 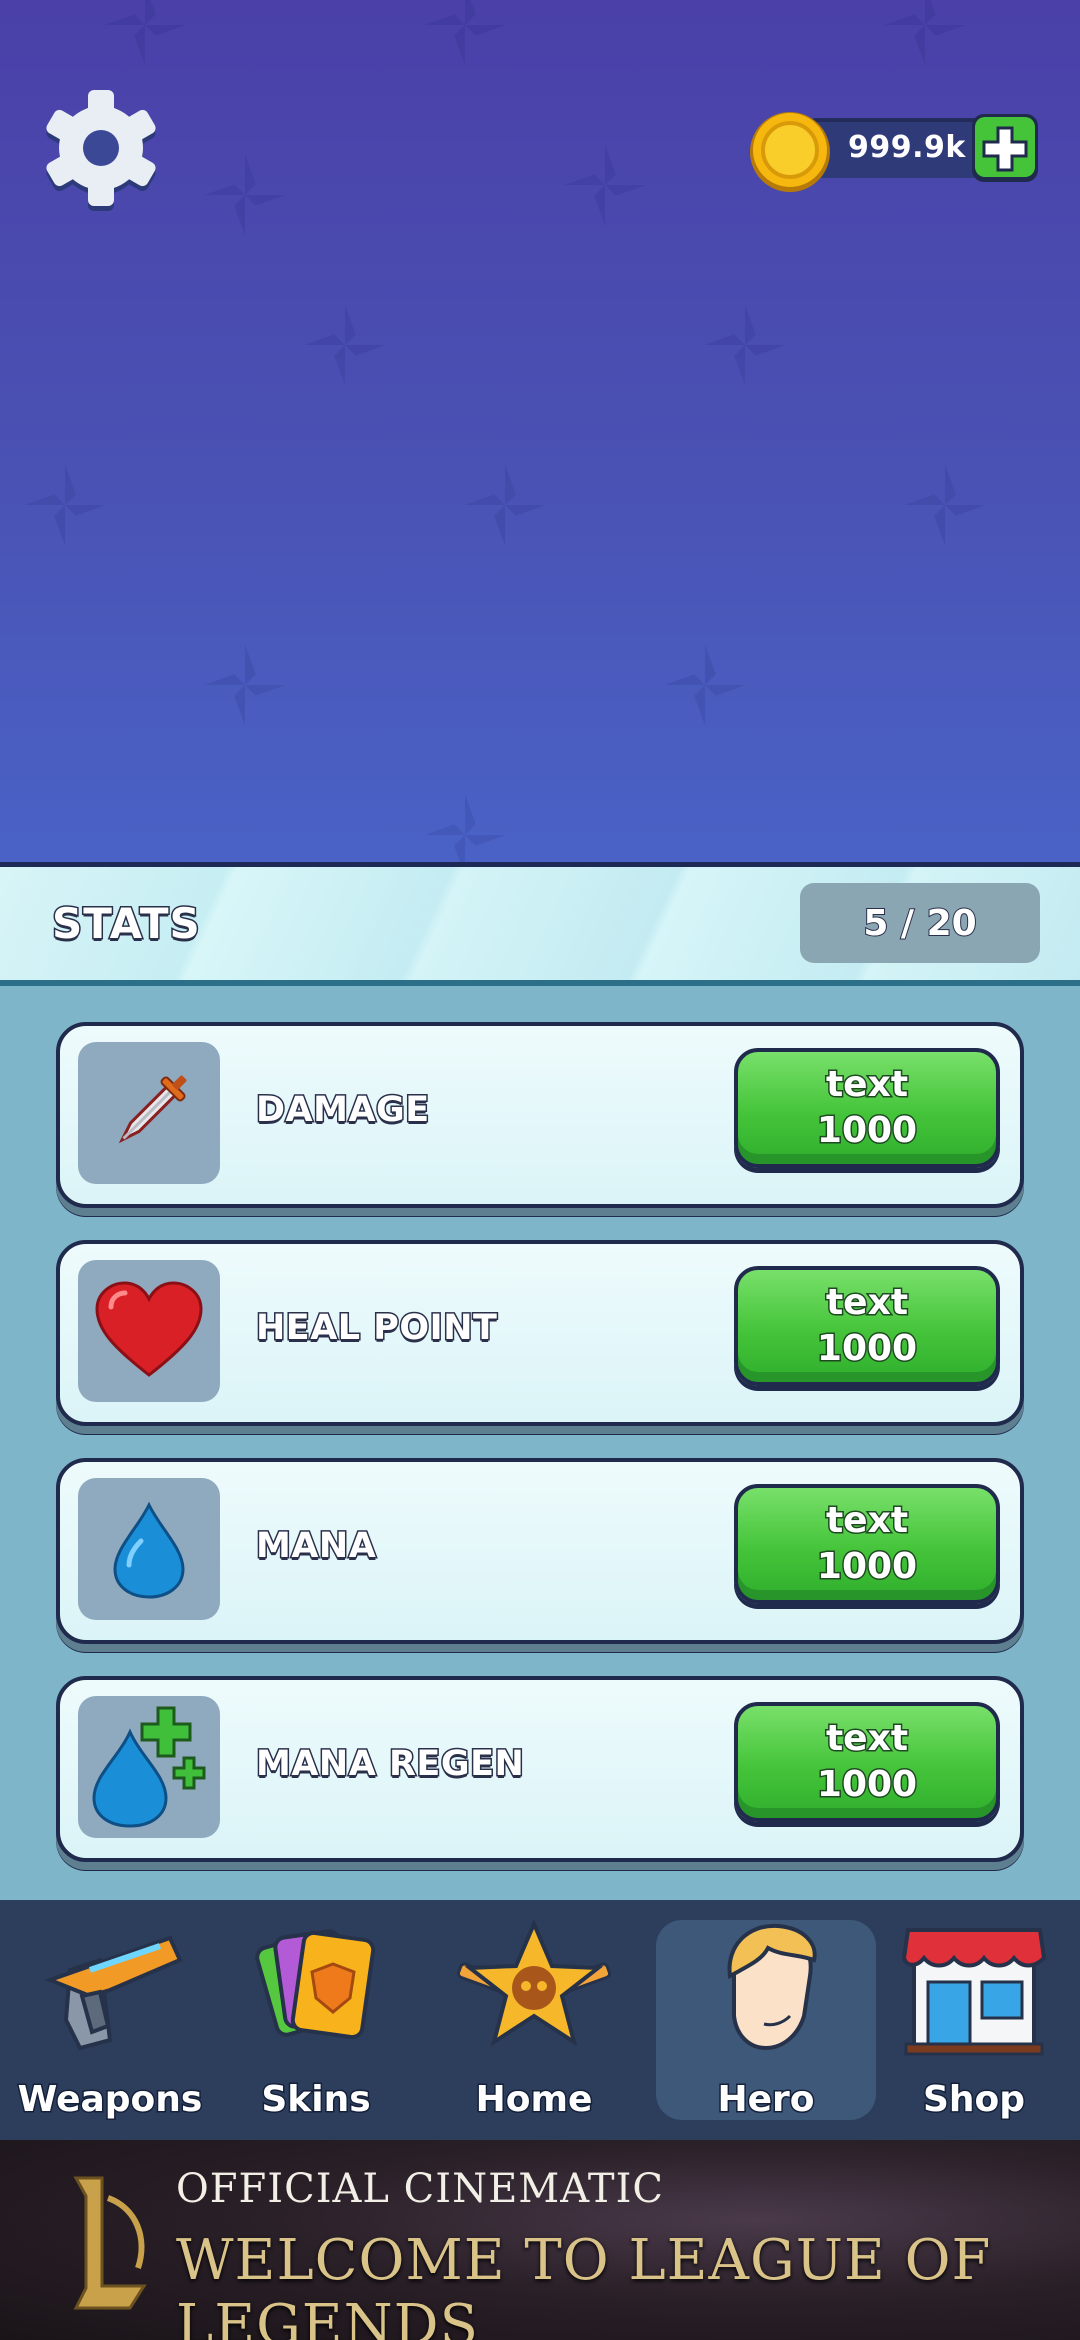 What do you see at coordinates (867, 1762) in the screenshot?
I see `upgrade-mana-regen-button: text 1000` at bounding box center [867, 1762].